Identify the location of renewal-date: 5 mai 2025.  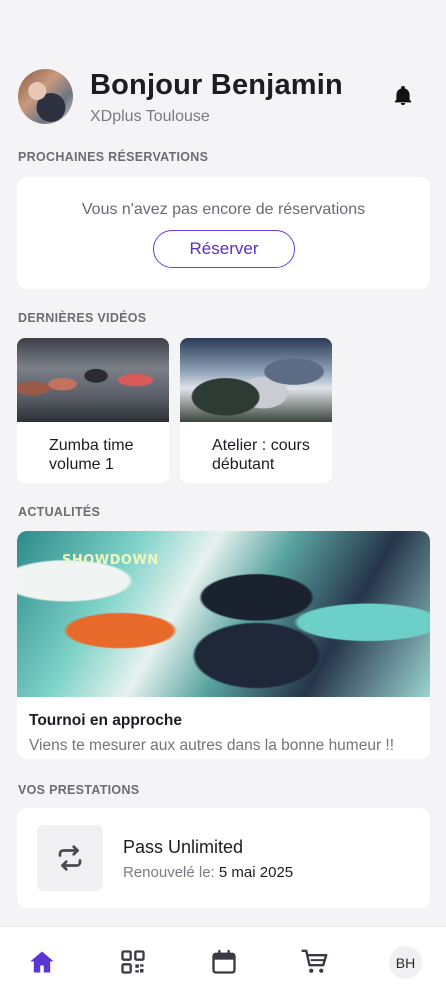
(256, 872).